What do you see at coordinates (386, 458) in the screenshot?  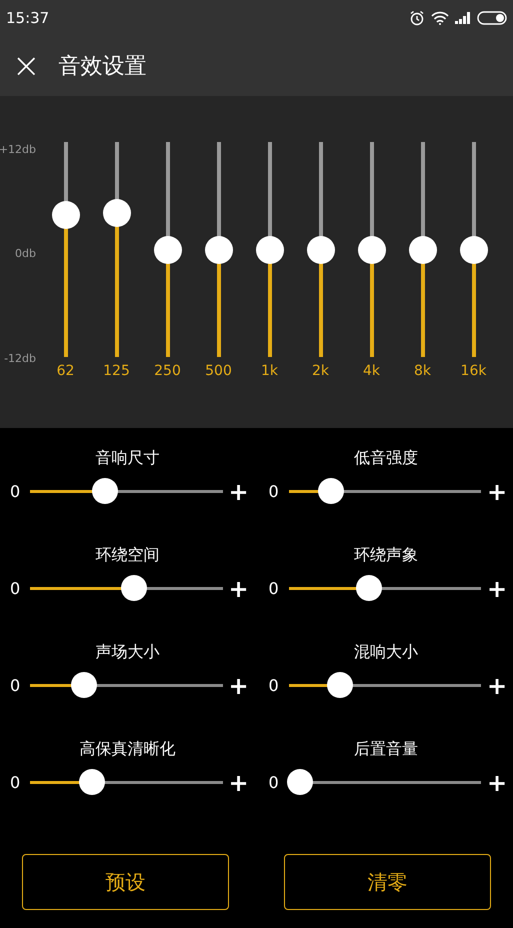 I see `effect-label: 低音强度` at bounding box center [386, 458].